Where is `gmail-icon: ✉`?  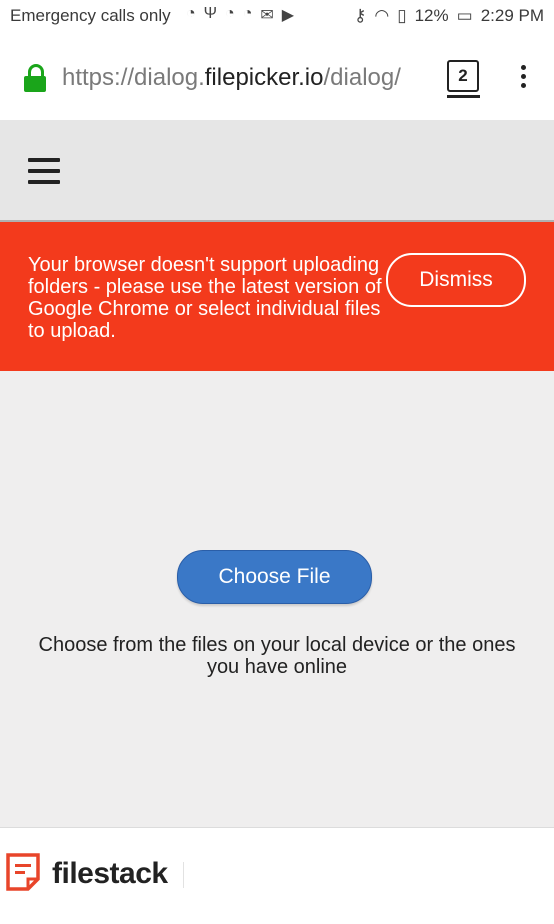
gmail-icon: ✉ is located at coordinates (267, 15).